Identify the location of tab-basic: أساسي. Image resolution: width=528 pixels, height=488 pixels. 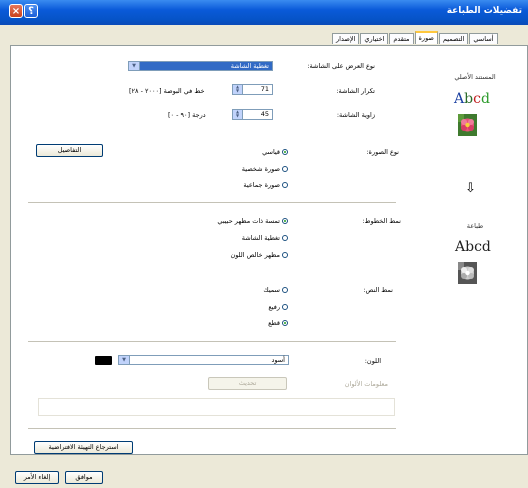
(483, 38).